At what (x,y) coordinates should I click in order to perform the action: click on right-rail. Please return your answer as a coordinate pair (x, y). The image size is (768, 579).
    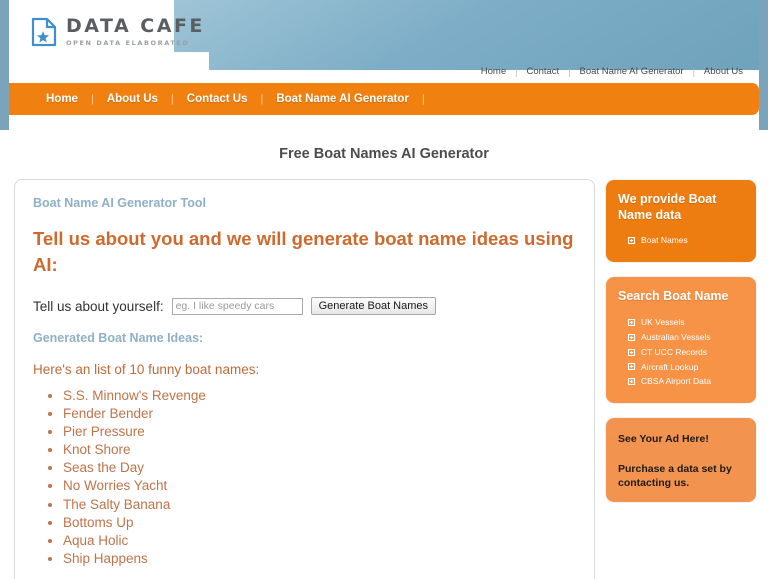
    Looking at the image, I should click on (763, 65).